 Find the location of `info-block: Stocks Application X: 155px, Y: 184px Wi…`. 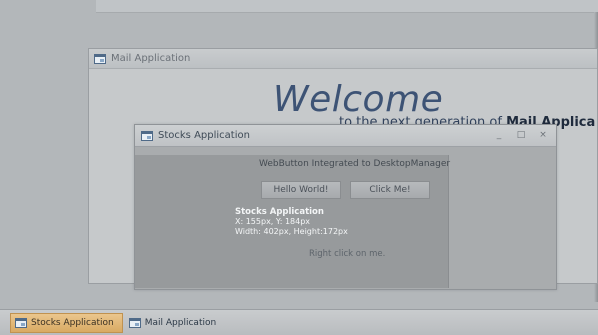

info-block: Stocks Application X: 155px, Y: 184px Wi… is located at coordinates (291, 222).